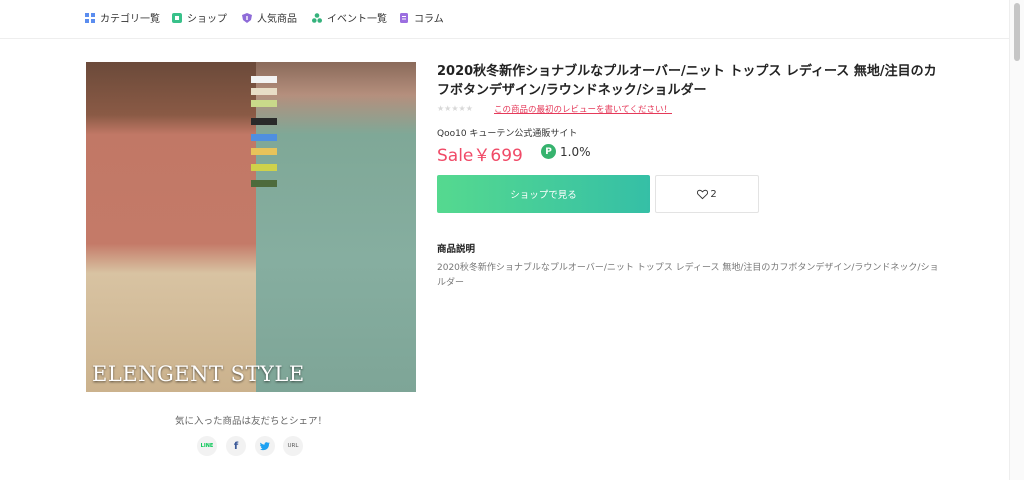 Image resolution: width=1024 pixels, height=480 pixels. I want to click on points-info: P 1.0%, so click(566, 151).